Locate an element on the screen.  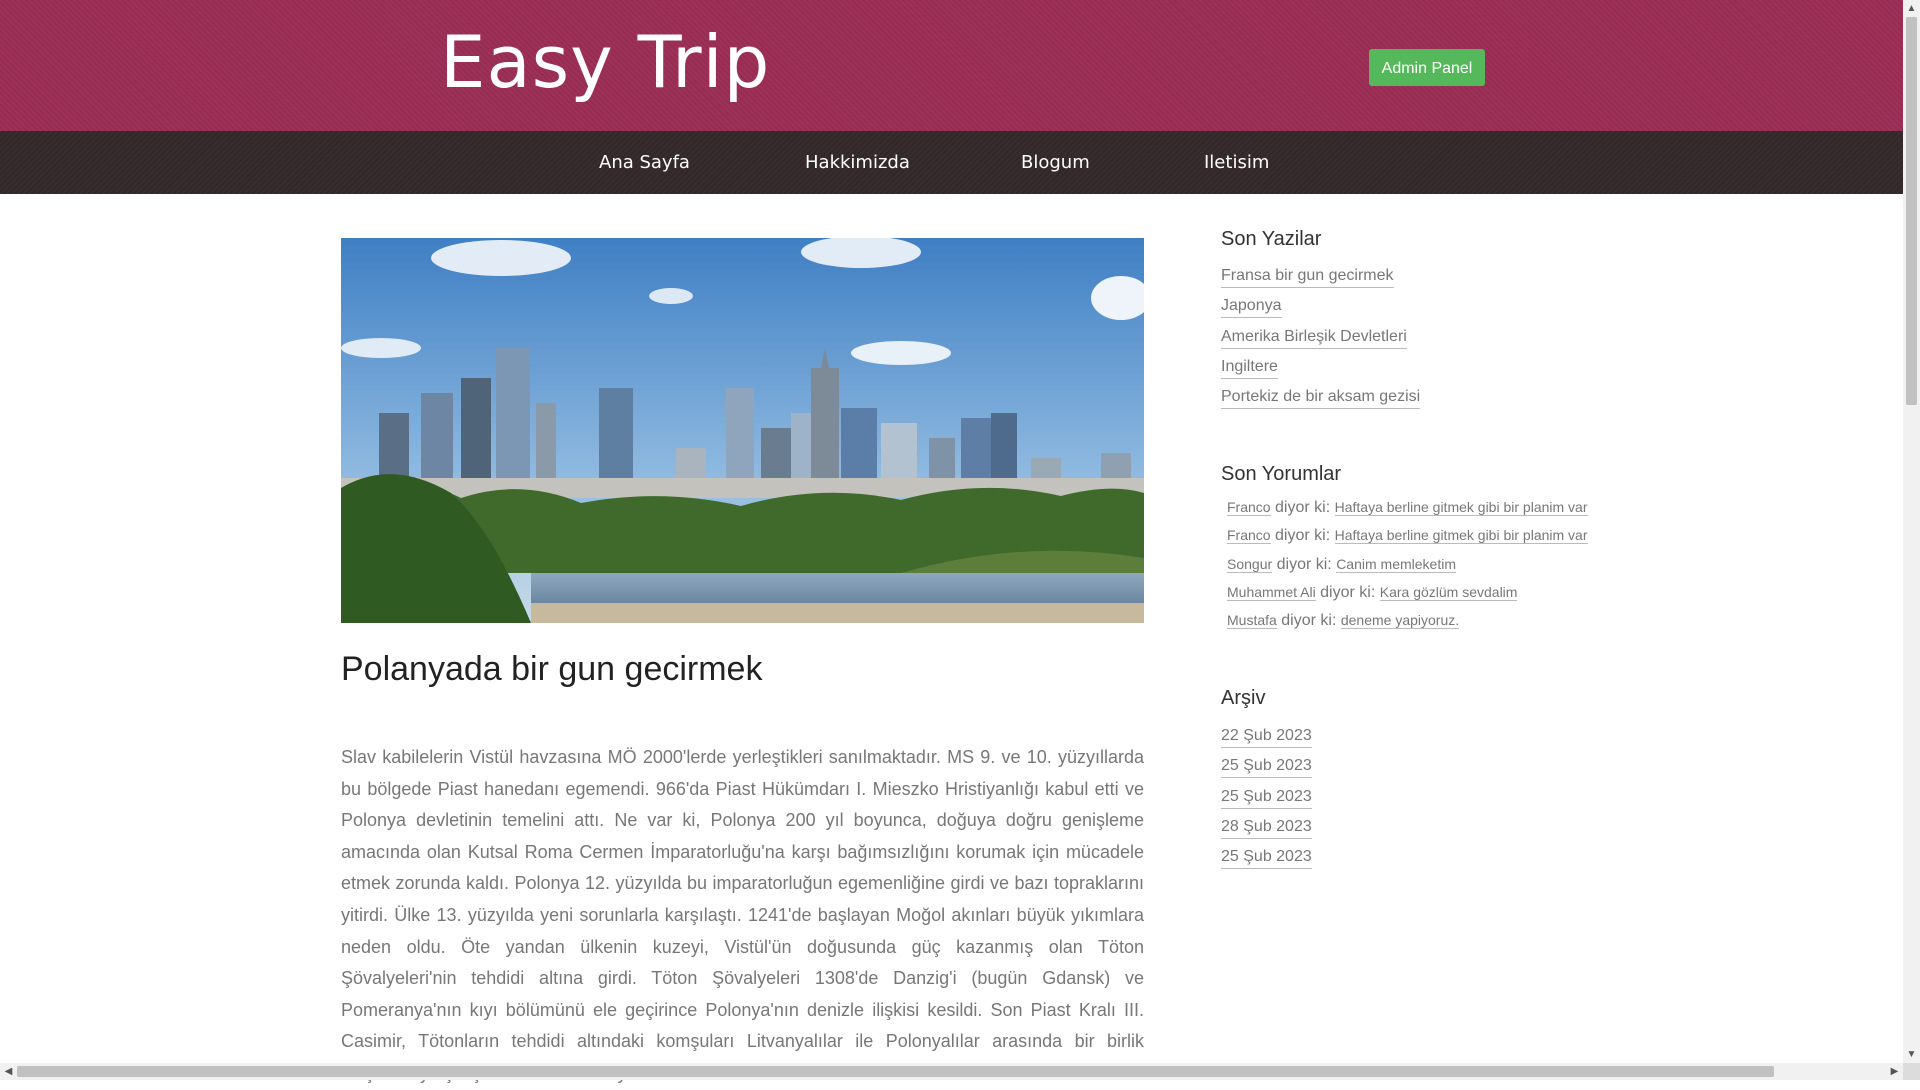
recent-post-link: Japonya is located at coordinates (1251, 308).